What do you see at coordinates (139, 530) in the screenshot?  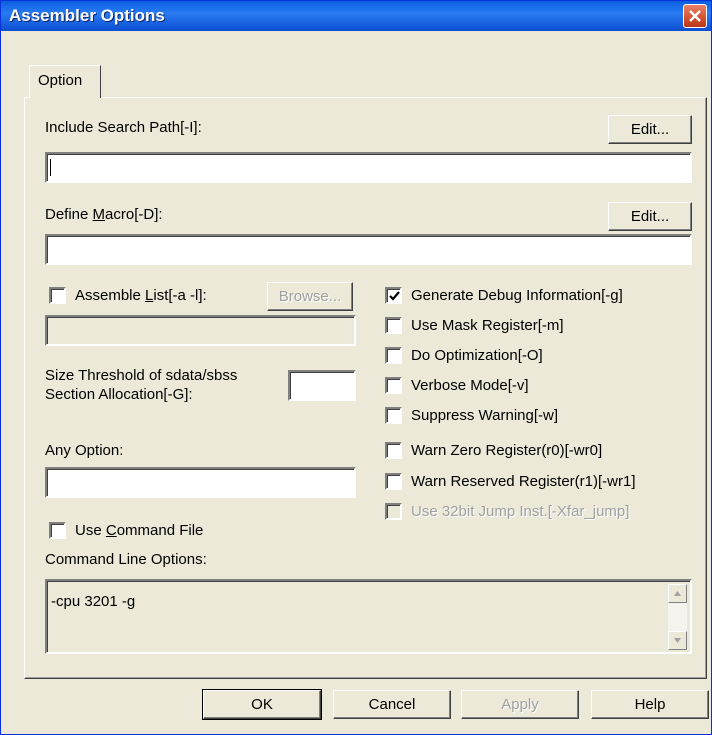 I see `use-command-file-label: Use Command File` at bounding box center [139, 530].